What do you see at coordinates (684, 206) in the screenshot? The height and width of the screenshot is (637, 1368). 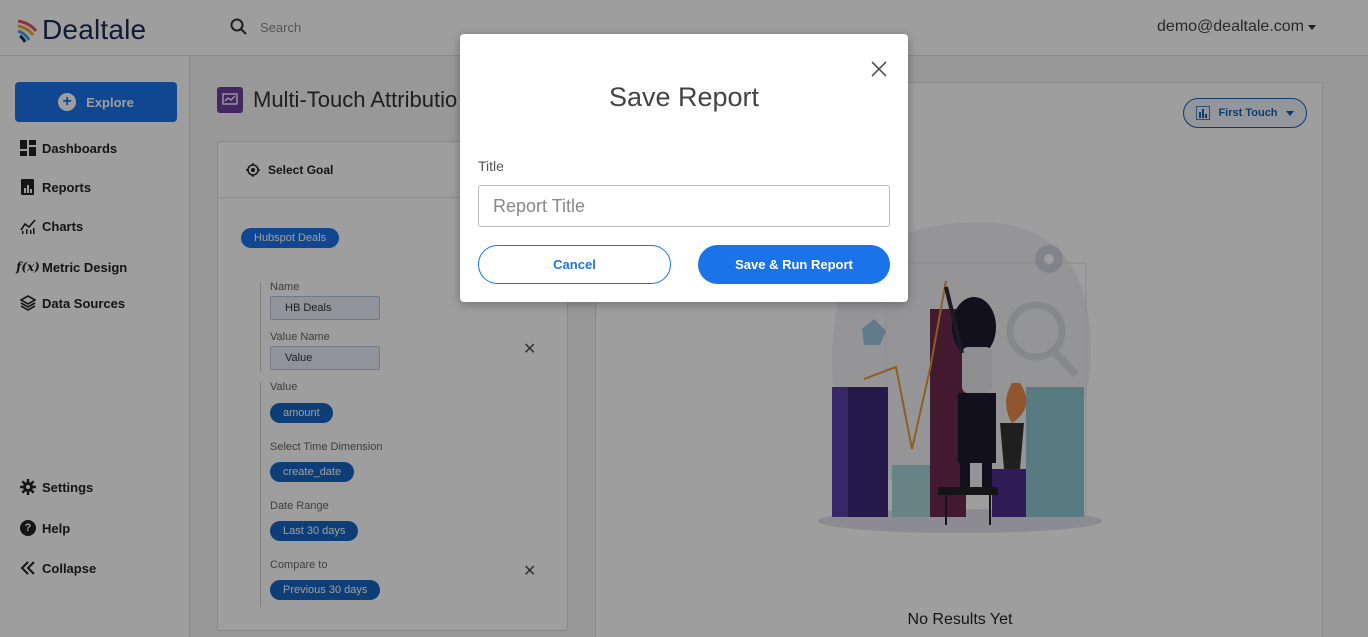 I see `report-title-input` at bounding box center [684, 206].